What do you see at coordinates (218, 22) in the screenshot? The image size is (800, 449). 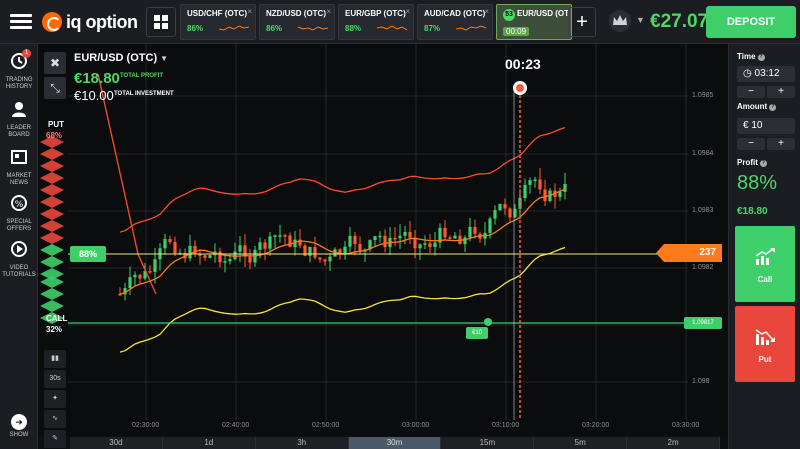 I see `asset-tab-usdchf: USD/CHF (OTC) 86% ×` at bounding box center [218, 22].